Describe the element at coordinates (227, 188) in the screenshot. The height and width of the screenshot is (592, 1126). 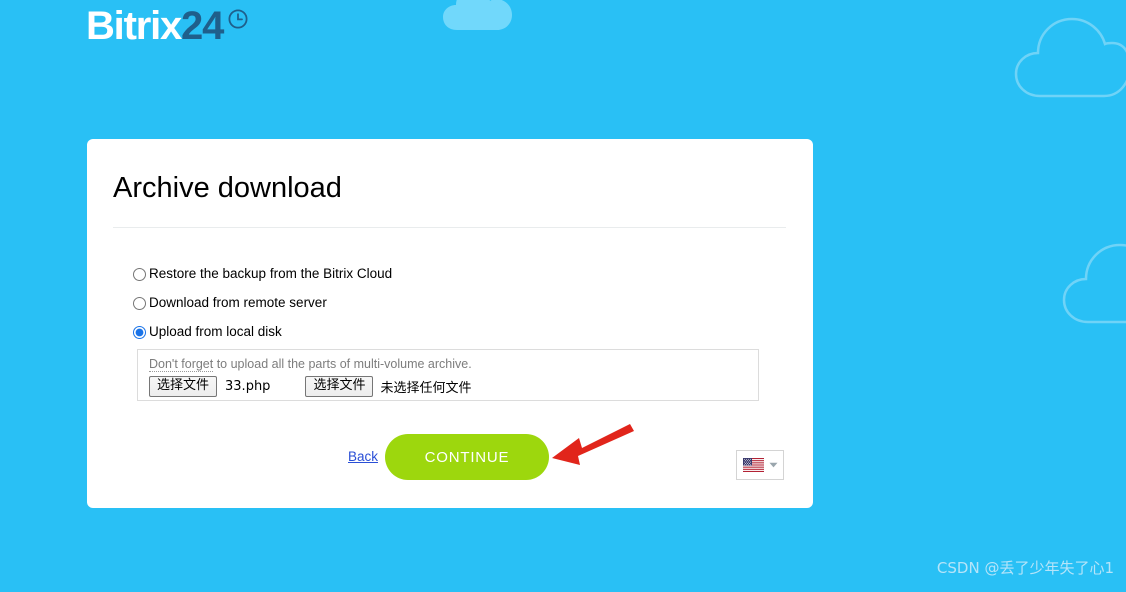
I see `page-title: Archive download` at that location.